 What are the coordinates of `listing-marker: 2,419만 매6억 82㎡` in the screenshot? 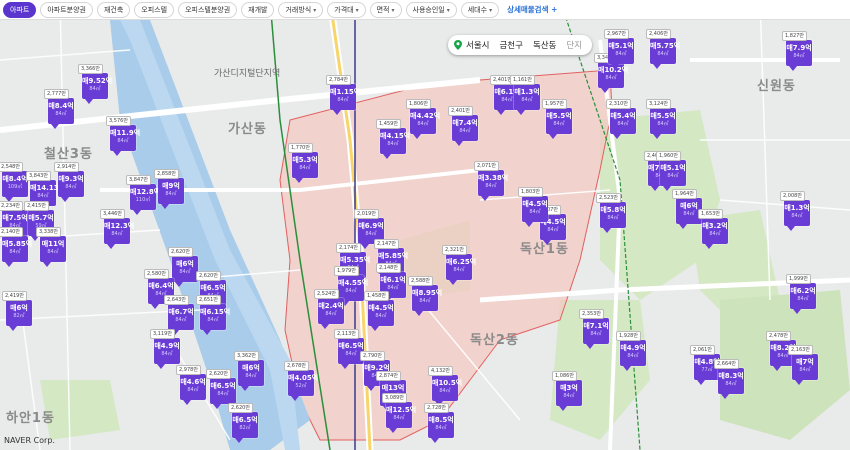 It's located at (17, 311).